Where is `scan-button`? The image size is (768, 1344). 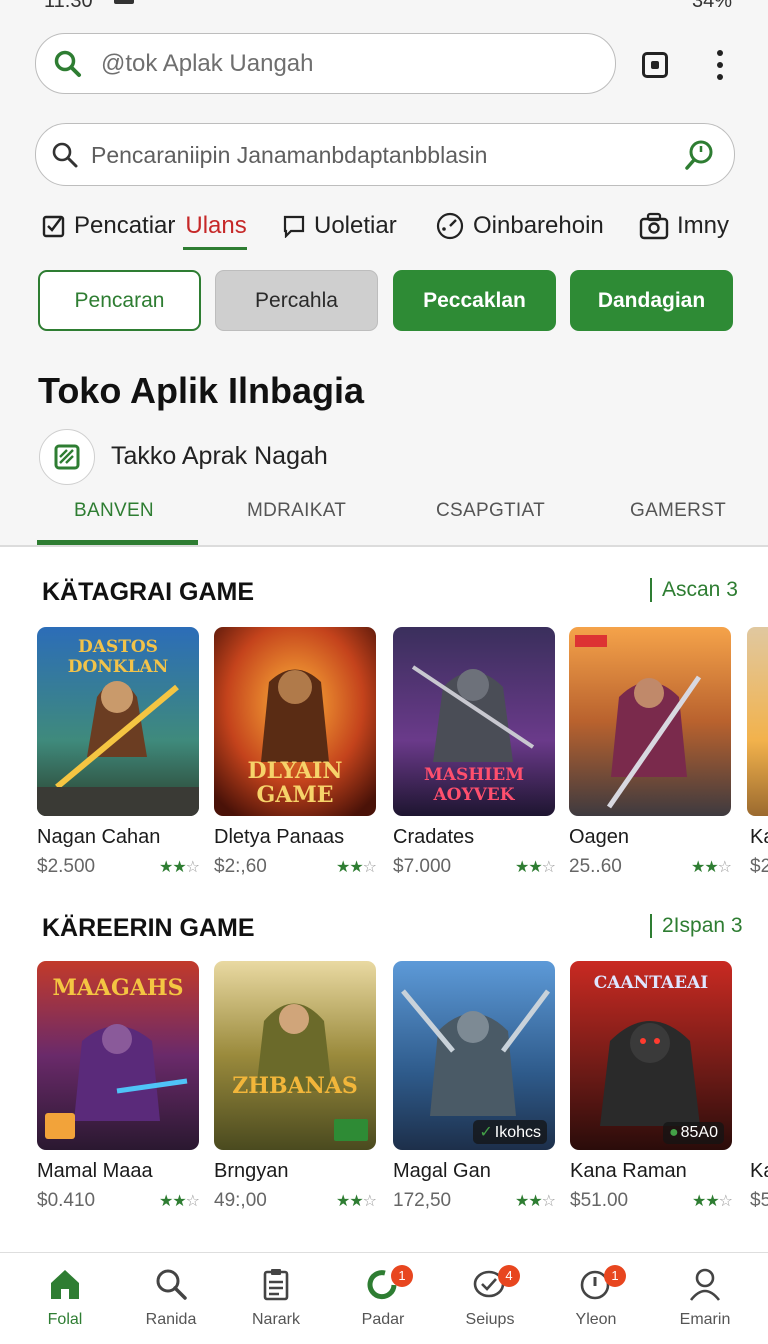 scan-button is located at coordinates (655, 65).